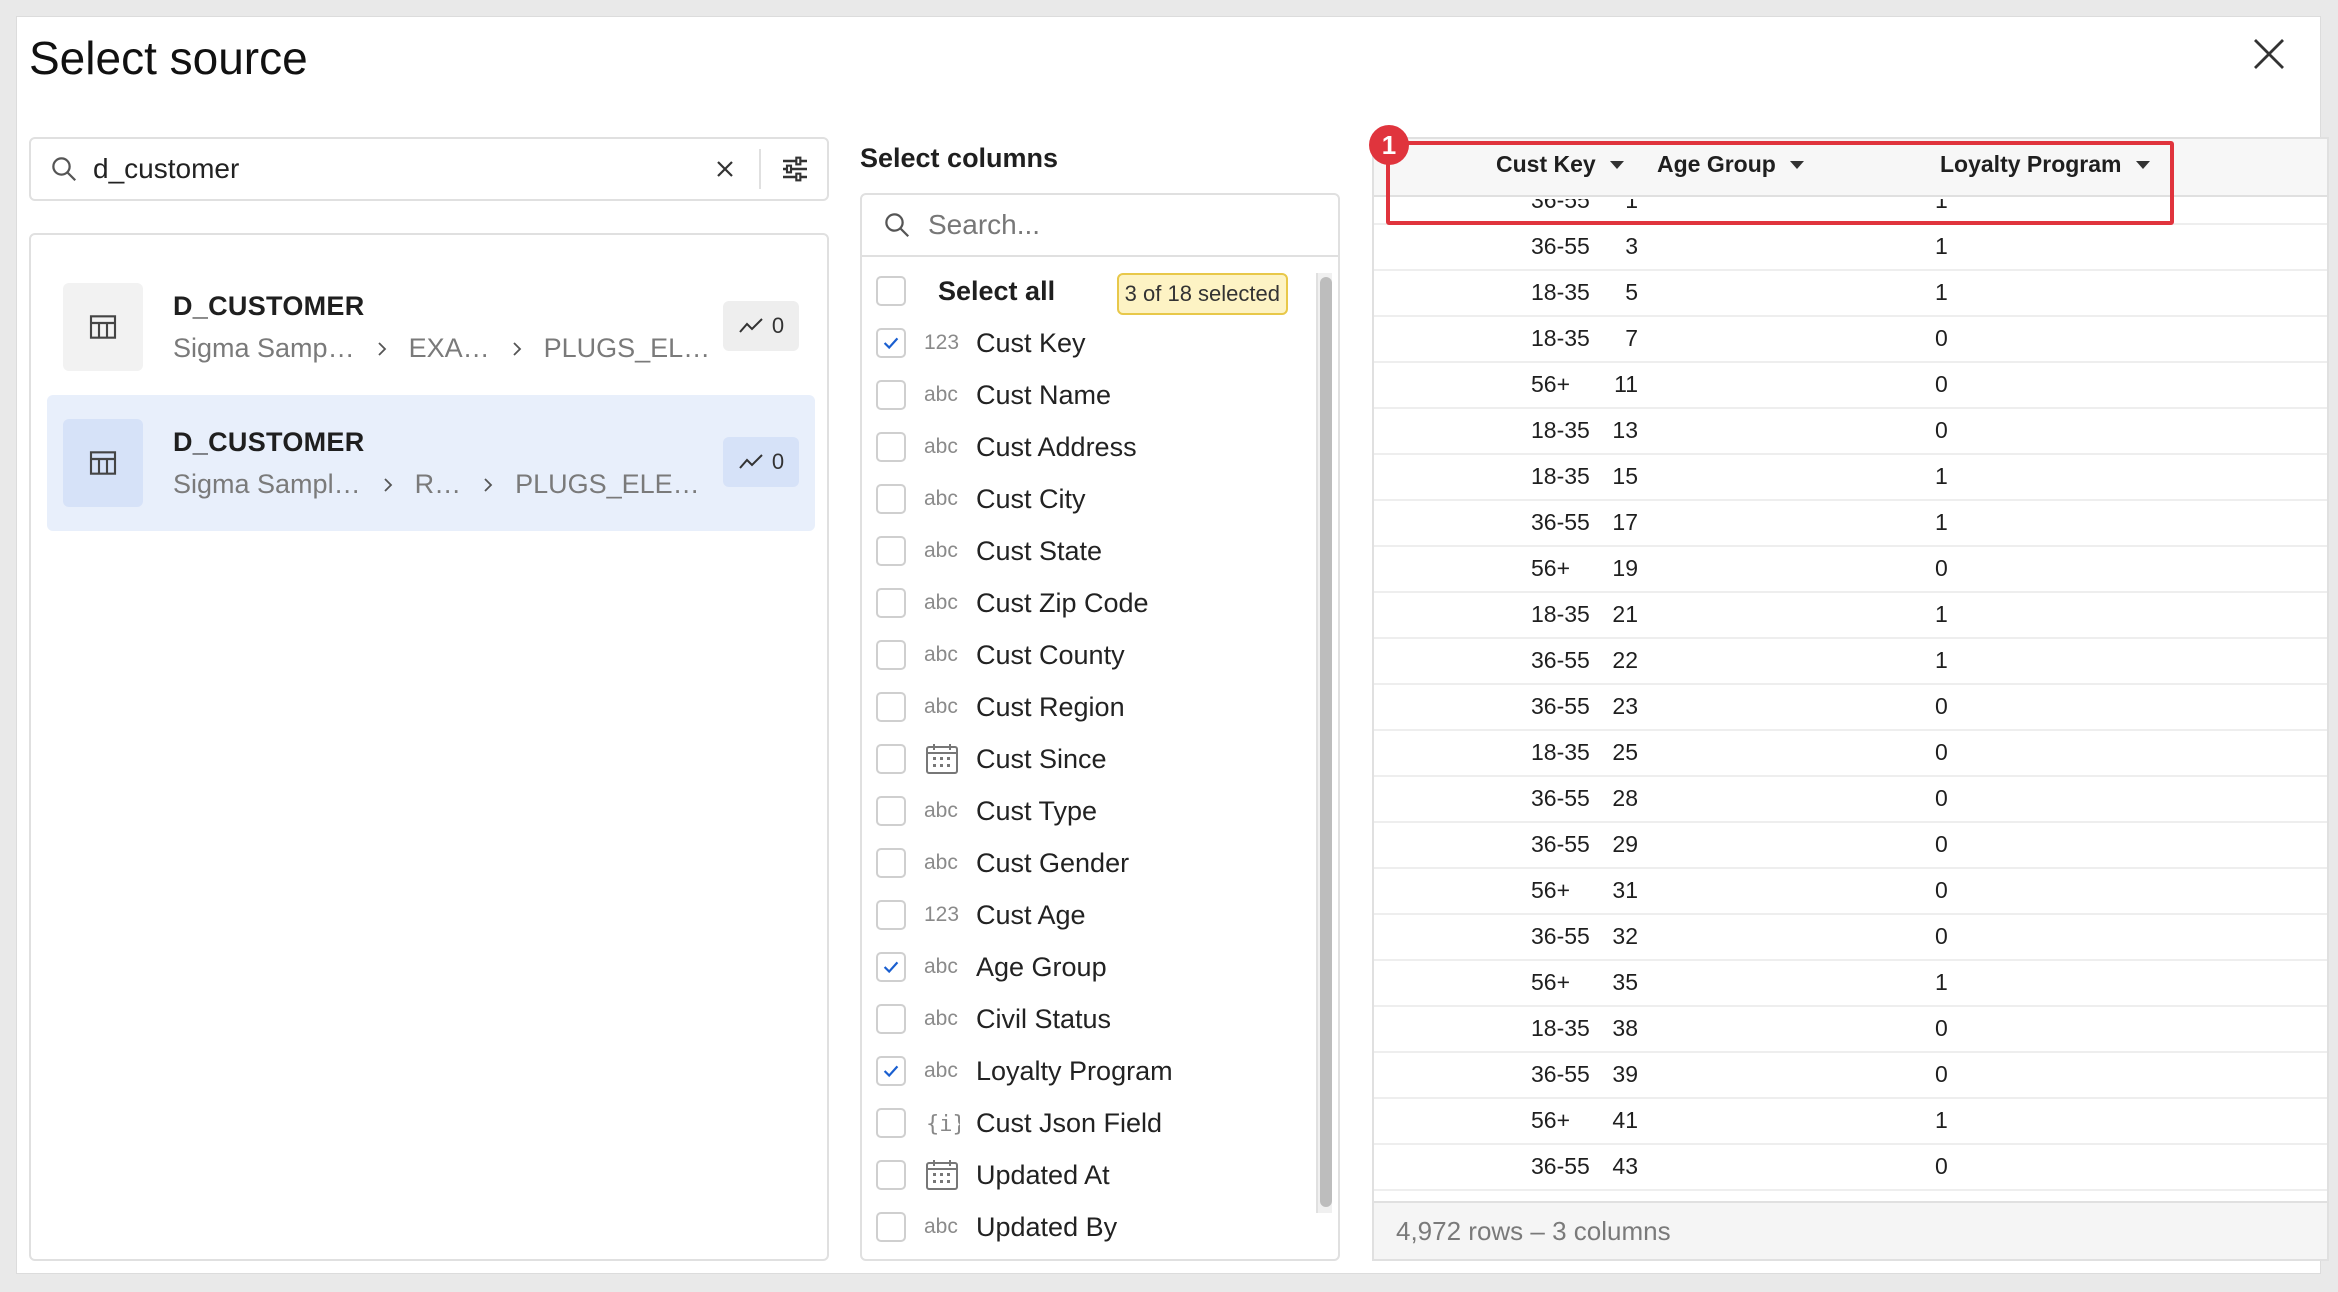  What do you see at coordinates (1091, 1175) in the screenshot?
I see `column-row: Updated At` at bounding box center [1091, 1175].